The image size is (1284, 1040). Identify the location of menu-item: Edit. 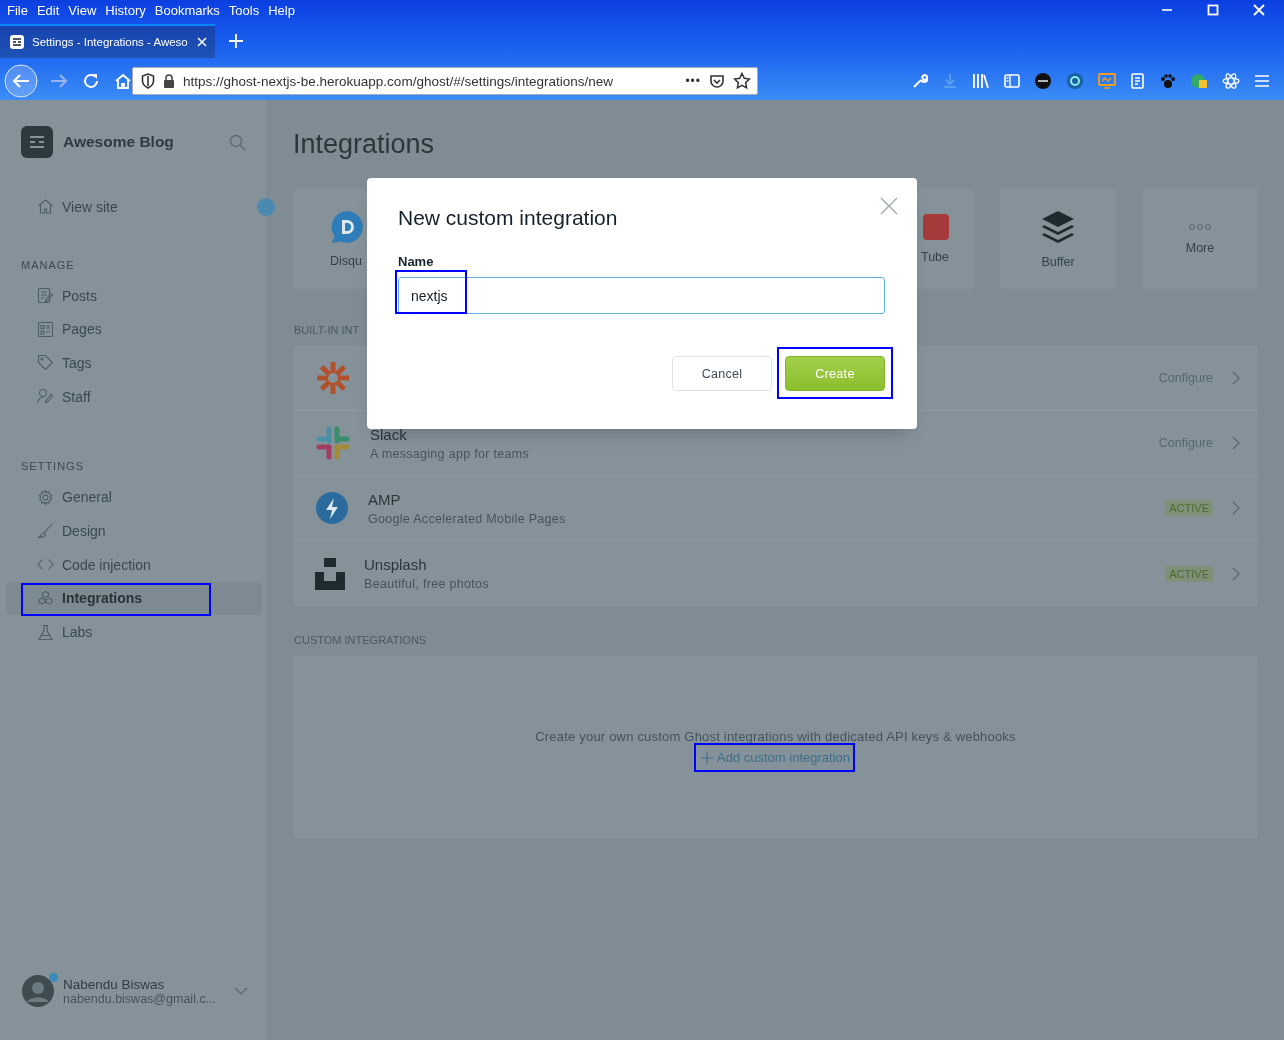
(48, 10).